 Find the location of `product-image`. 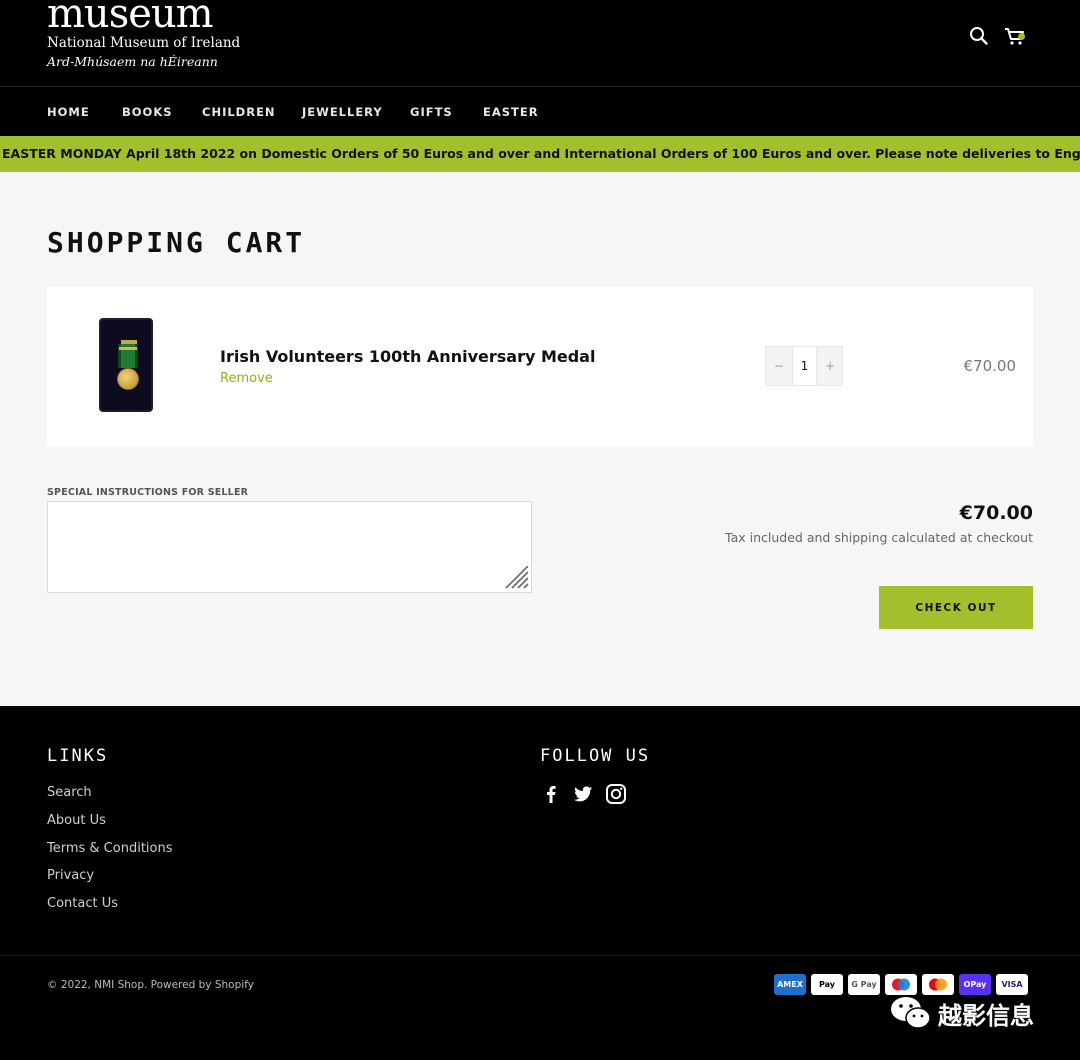

product-image is located at coordinates (126, 365).